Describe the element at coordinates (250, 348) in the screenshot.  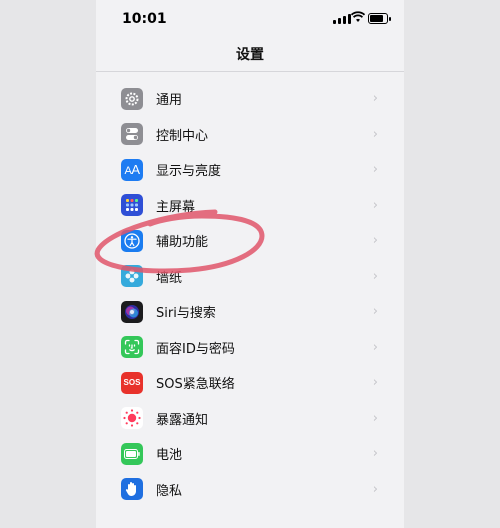
I see `settings-row-face-id-passcode: 面容ID与密码 ›` at that location.